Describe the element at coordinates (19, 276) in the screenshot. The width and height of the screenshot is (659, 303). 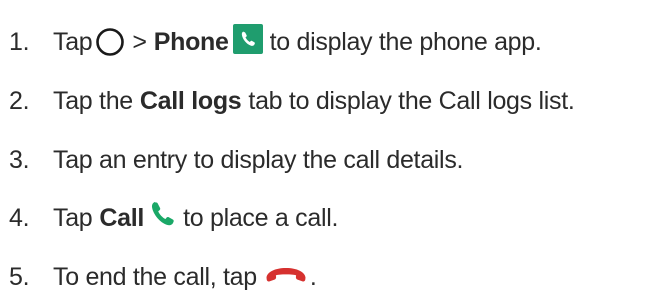
I see `step-number: 5.` at that location.